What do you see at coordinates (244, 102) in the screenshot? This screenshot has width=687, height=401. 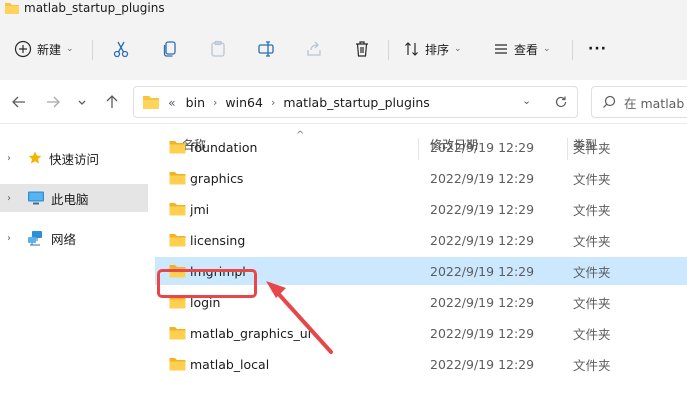 I see `breadcrumb-win64: win64` at bounding box center [244, 102].